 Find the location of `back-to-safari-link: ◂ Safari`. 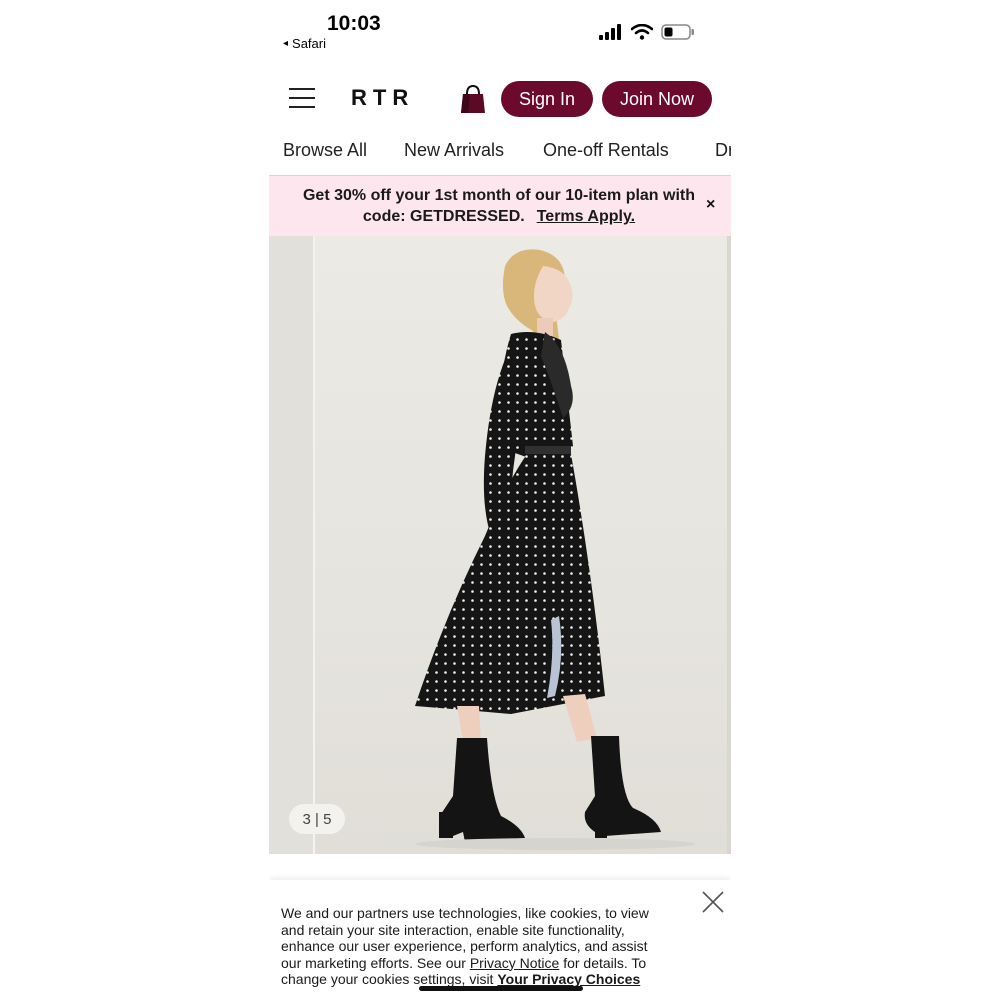

back-to-safari-link: ◂ Safari is located at coordinates (304, 43).